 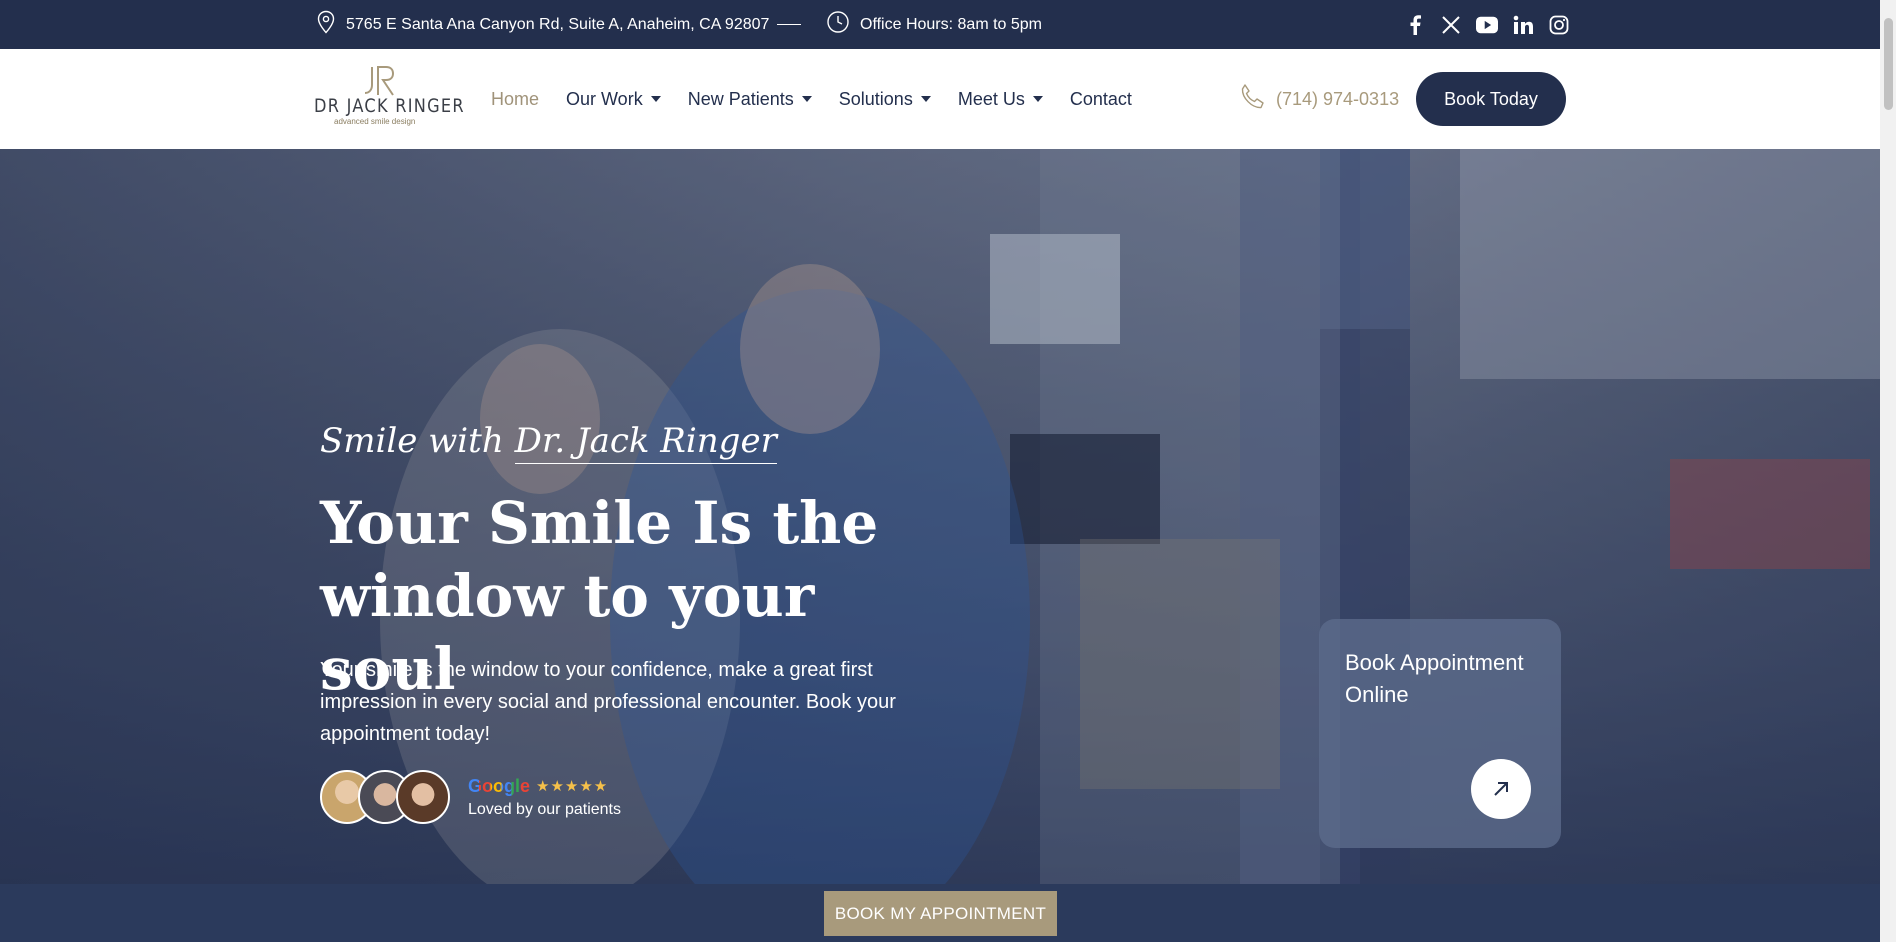 What do you see at coordinates (544, 809) in the screenshot?
I see `reviews-caption: Loved by our patients` at bounding box center [544, 809].